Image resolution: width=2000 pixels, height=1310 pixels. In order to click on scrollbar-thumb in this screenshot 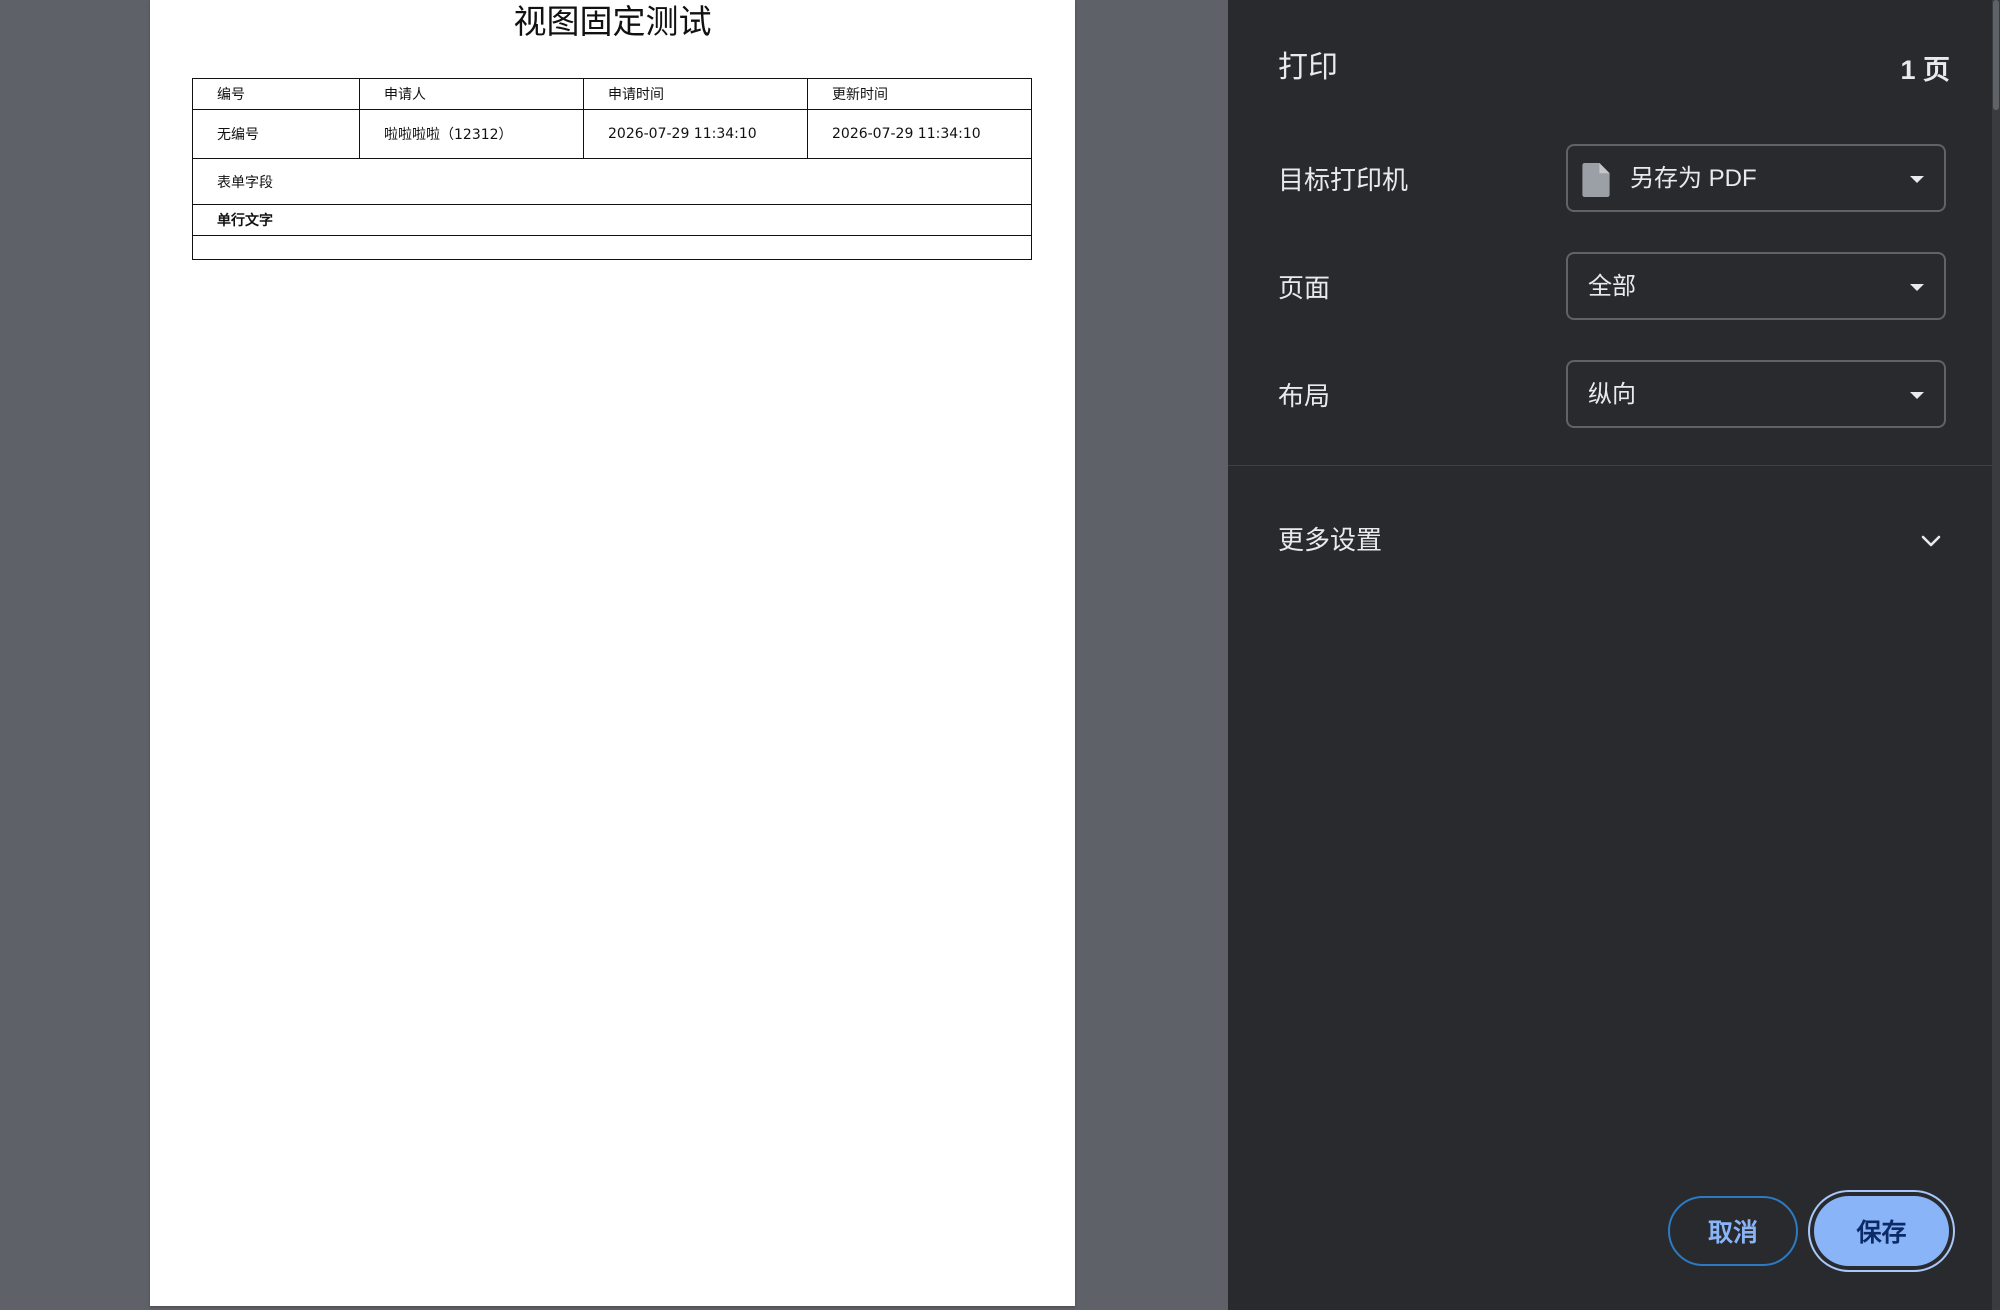, I will do `click(1996, 55)`.